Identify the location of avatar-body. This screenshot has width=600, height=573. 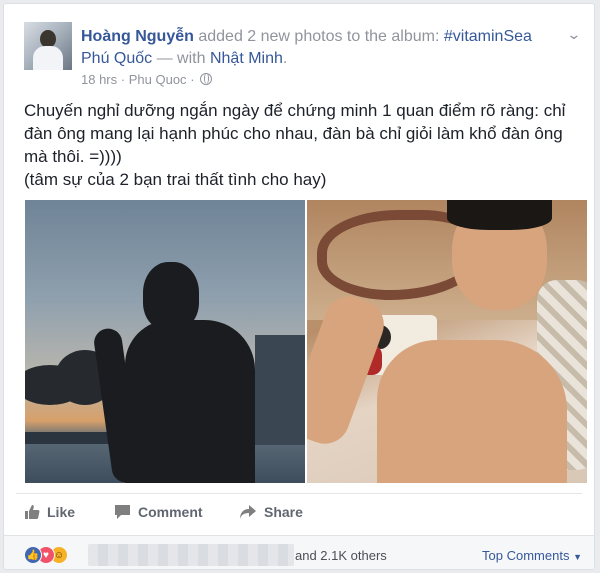
(48, 58).